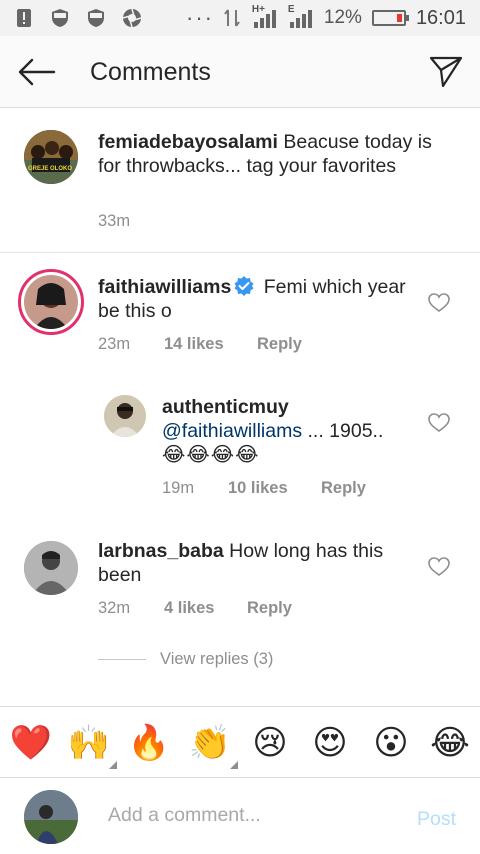 The width and height of the screenshot is (480, 854). I want to click on caption-meta: 33m, so click(114, 221).